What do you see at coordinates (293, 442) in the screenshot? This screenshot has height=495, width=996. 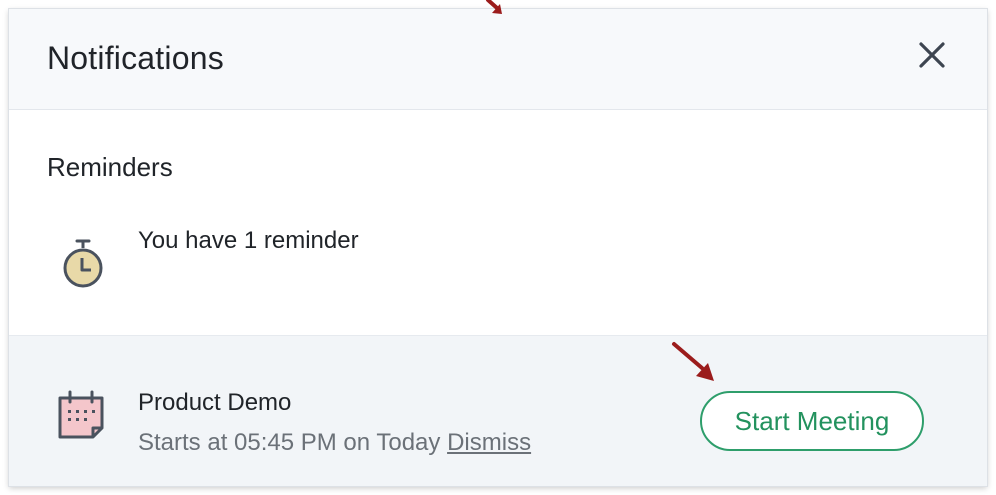 I see `event-start-time: Starts at 05:45 PM on Today` at bounding box center [293, 442].